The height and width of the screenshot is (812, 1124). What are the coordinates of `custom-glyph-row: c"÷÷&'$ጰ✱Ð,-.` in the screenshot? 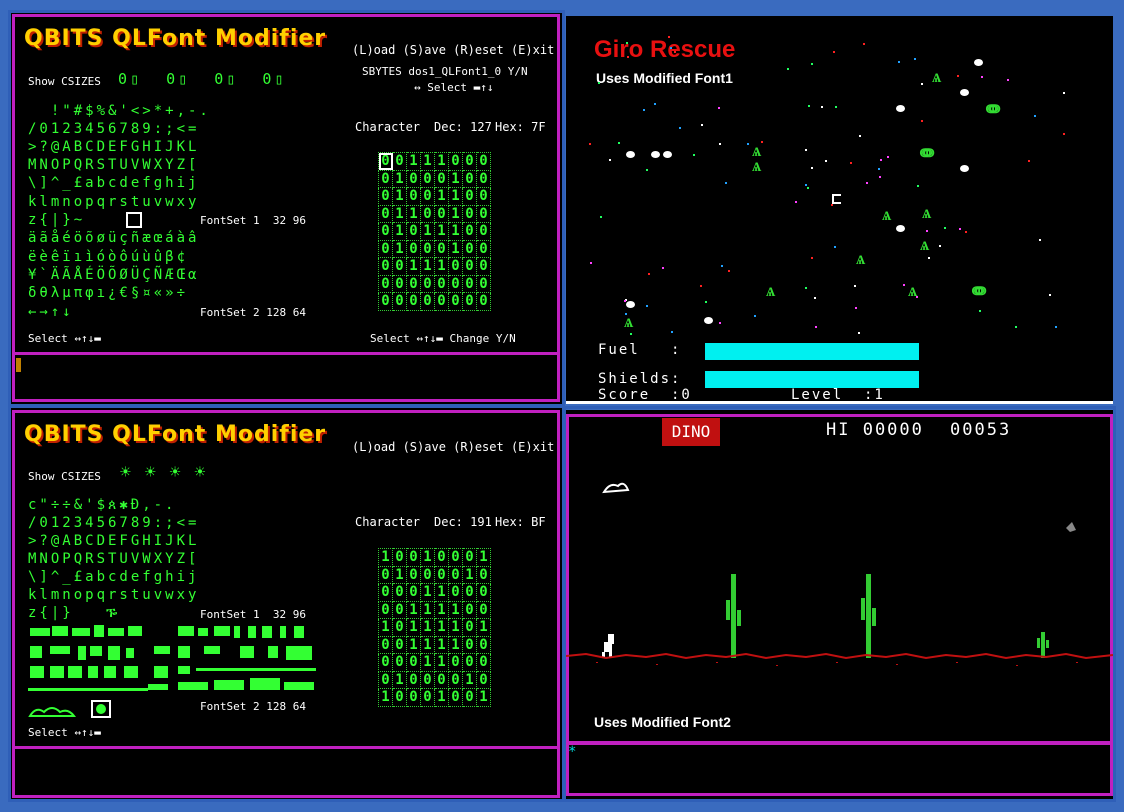 It's located at (102, 505).